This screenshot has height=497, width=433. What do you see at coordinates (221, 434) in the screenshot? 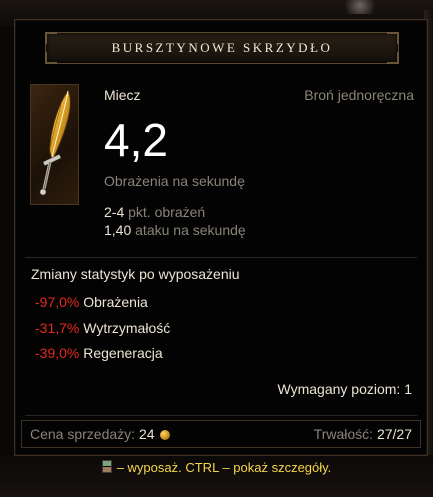
I see `tooltip-footer: Cena sprzedaży: 24 Trwałość: 27/27` at bounding box center [221, 434].